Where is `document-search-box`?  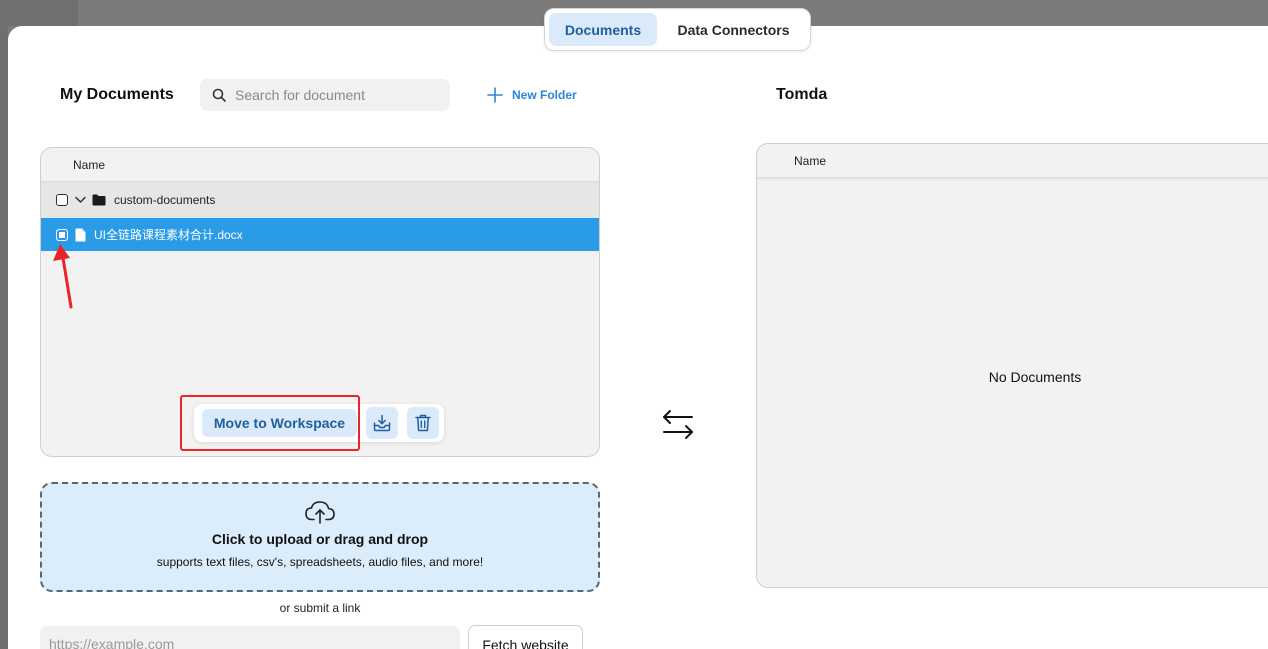 document-search-box is located at coordinates (325, 95).